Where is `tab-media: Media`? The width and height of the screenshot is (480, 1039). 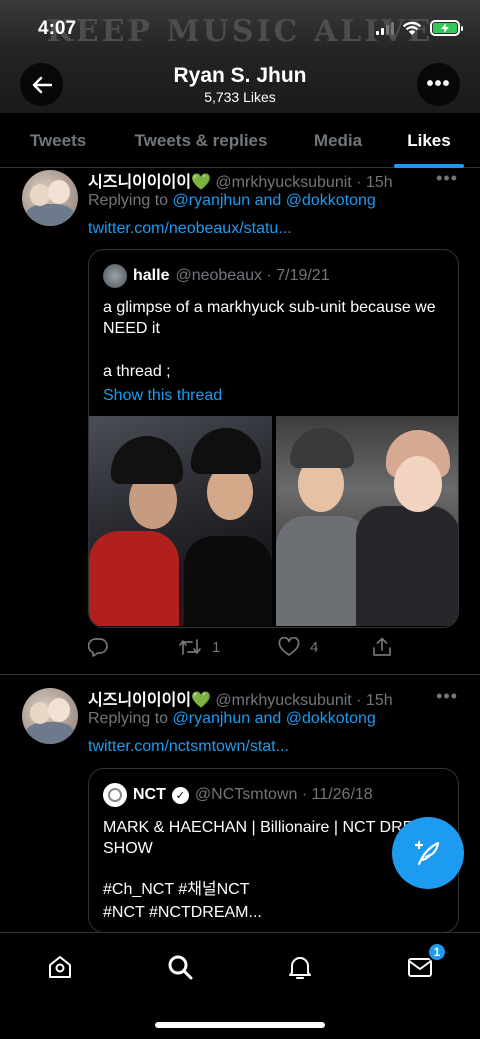 tab-media: Media is located at coordinates (338, 140).